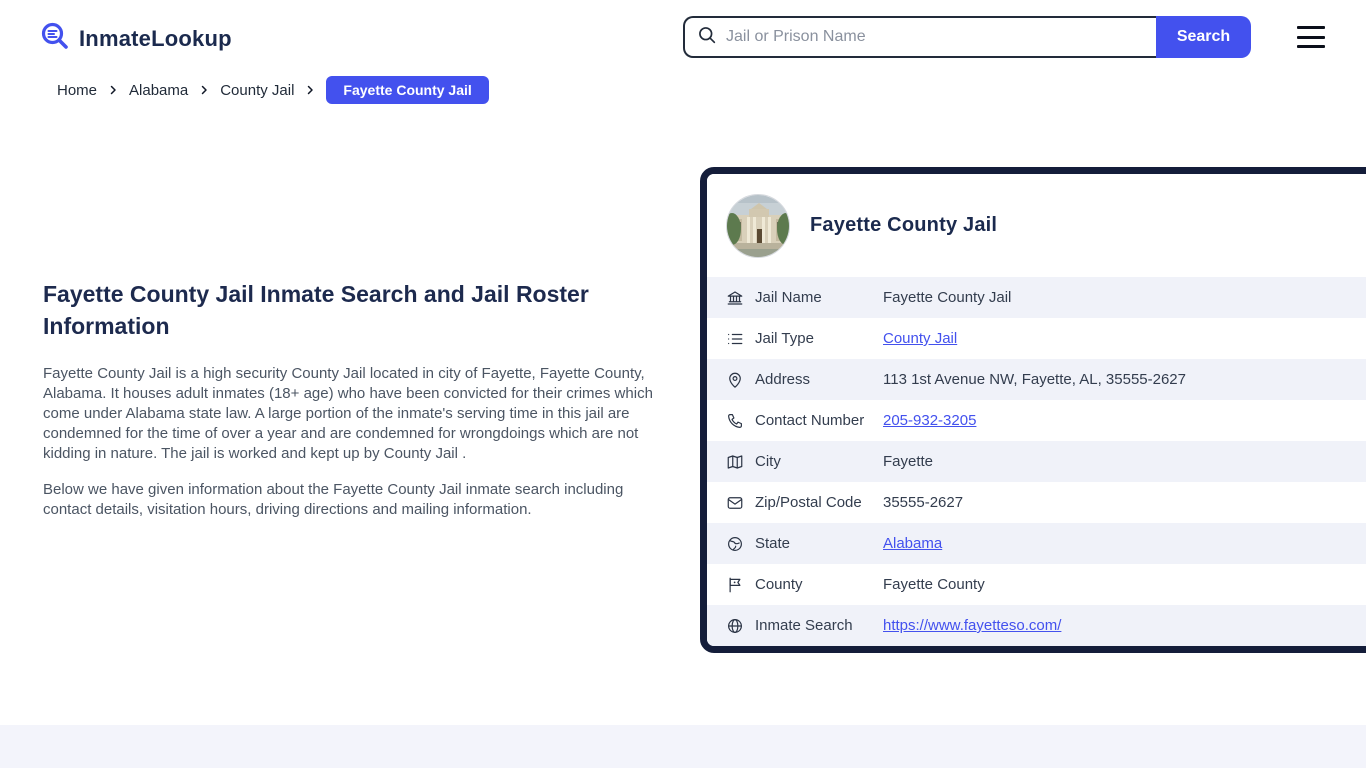 The image size is (1366, 768). What do you see at coordinates (779, 584) in the screenshot?
I see `row-label: County` at bounding box center [779, 584].